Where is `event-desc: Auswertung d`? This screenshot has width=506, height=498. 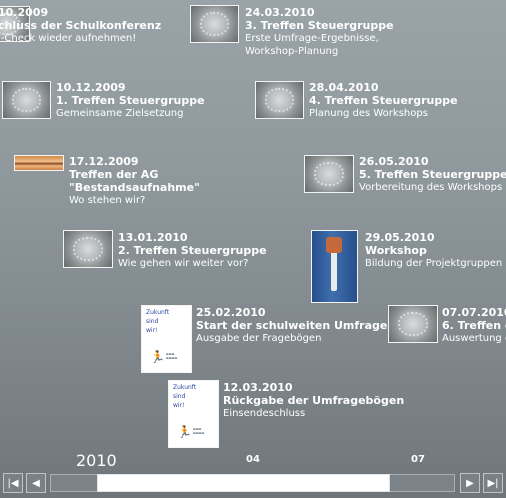 event-desc: Auswertung d is located at coordinates (474, 338).